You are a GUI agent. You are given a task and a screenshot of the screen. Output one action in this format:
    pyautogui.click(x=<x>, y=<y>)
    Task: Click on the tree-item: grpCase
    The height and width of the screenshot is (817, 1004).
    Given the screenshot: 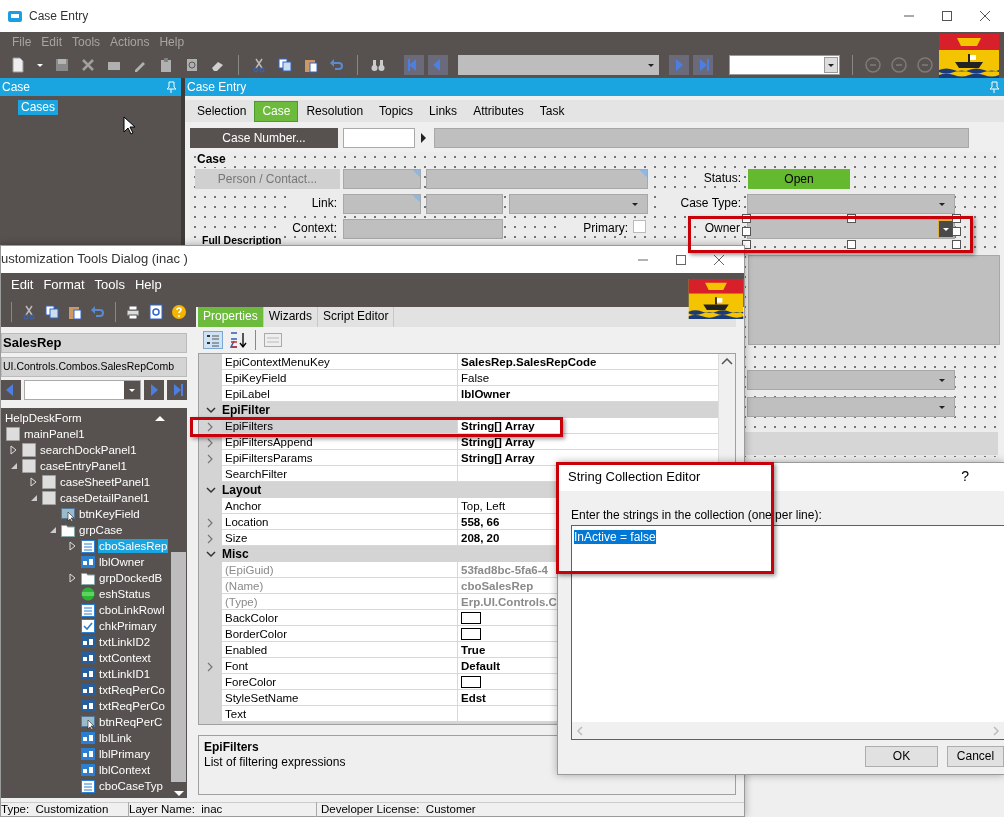 What is the action you would take?
    pyautogui.click(x=101, y=530)
    